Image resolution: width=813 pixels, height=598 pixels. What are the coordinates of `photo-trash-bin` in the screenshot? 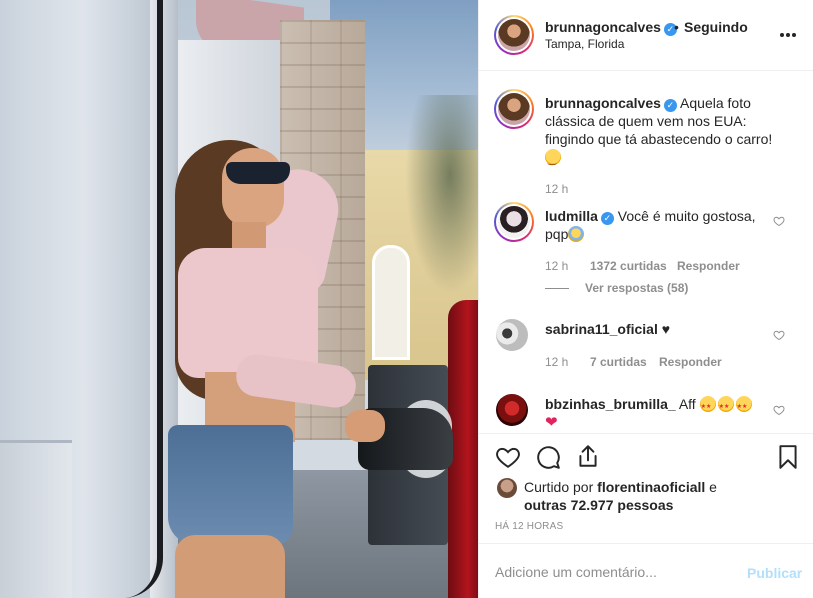 It's located at (36, 519).